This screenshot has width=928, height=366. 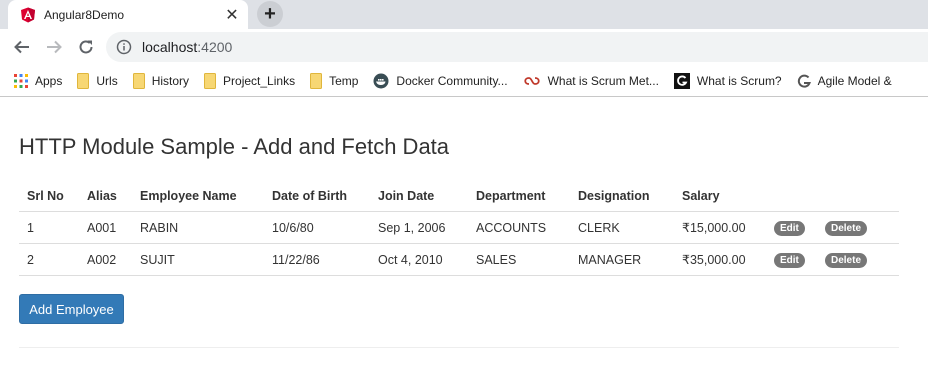 I want to click on new-tab-button: +, so click(x=270, y=14).